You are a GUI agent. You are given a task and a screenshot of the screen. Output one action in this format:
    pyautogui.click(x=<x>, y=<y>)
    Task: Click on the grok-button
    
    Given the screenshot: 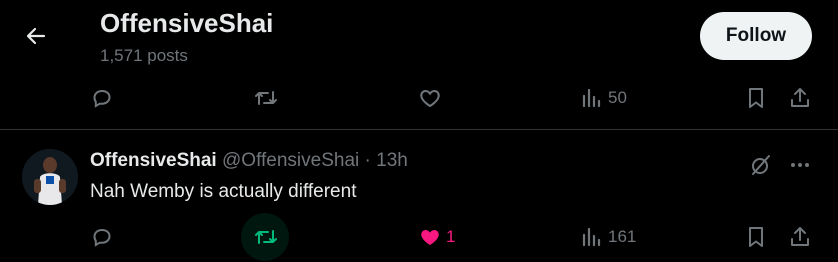 What is the action you would take?
    pyautogui.click(x=761, y=165)
    